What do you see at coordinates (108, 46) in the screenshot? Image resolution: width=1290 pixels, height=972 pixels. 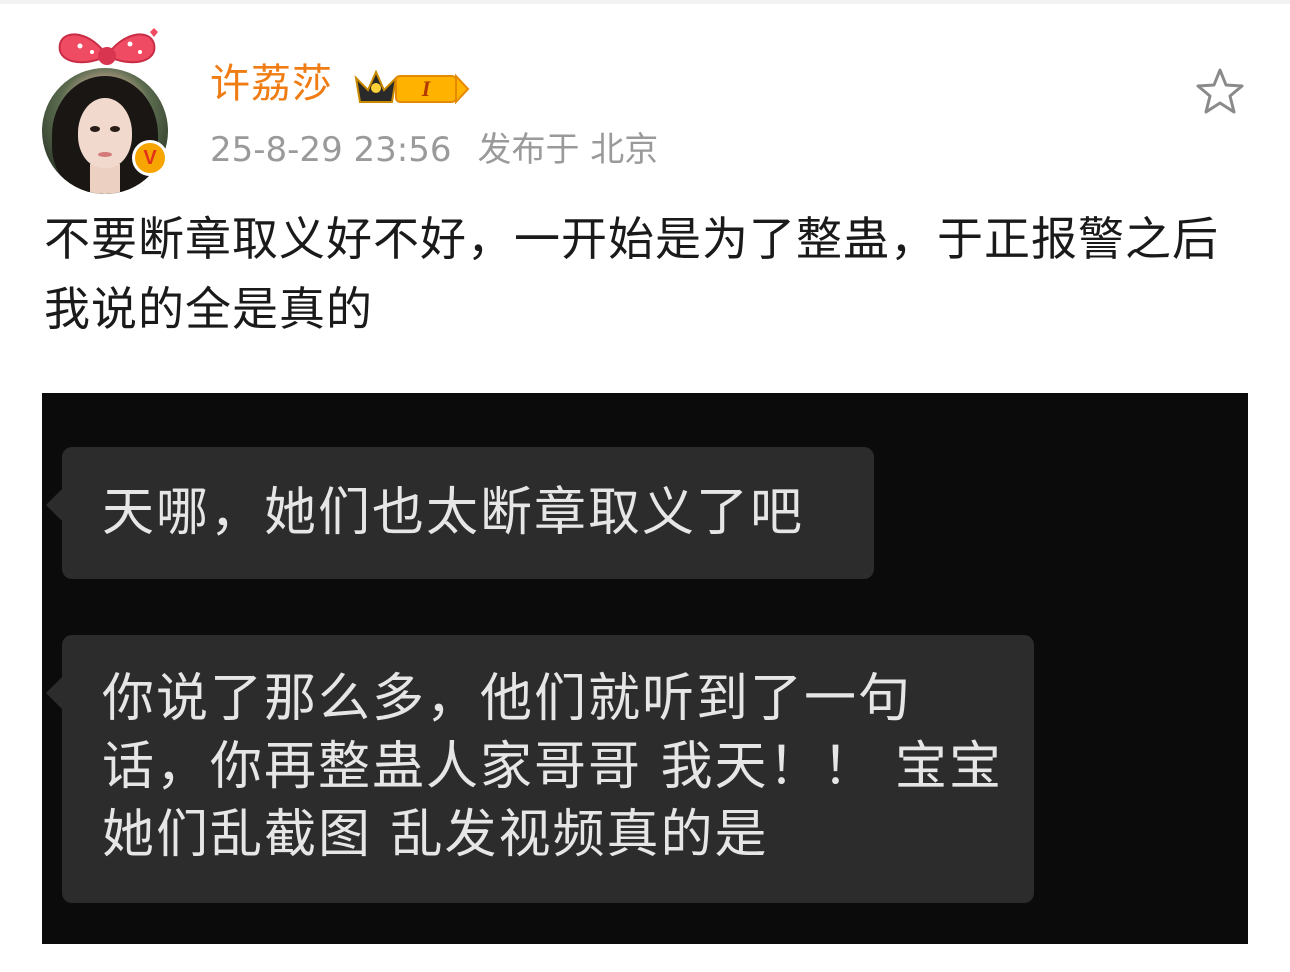 I see `bow-decoration-icon` at bounding box center [108, 46].